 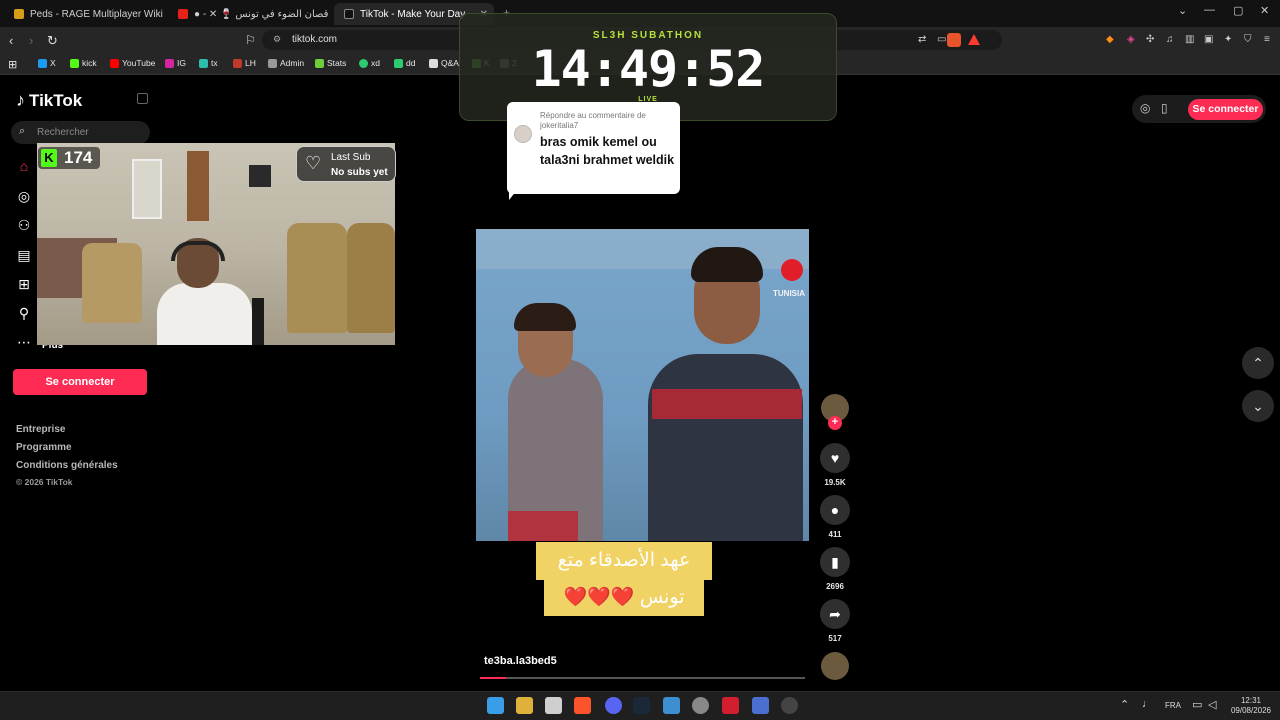 I want to click on live-icon: ▤, so click(x=24, y=256).